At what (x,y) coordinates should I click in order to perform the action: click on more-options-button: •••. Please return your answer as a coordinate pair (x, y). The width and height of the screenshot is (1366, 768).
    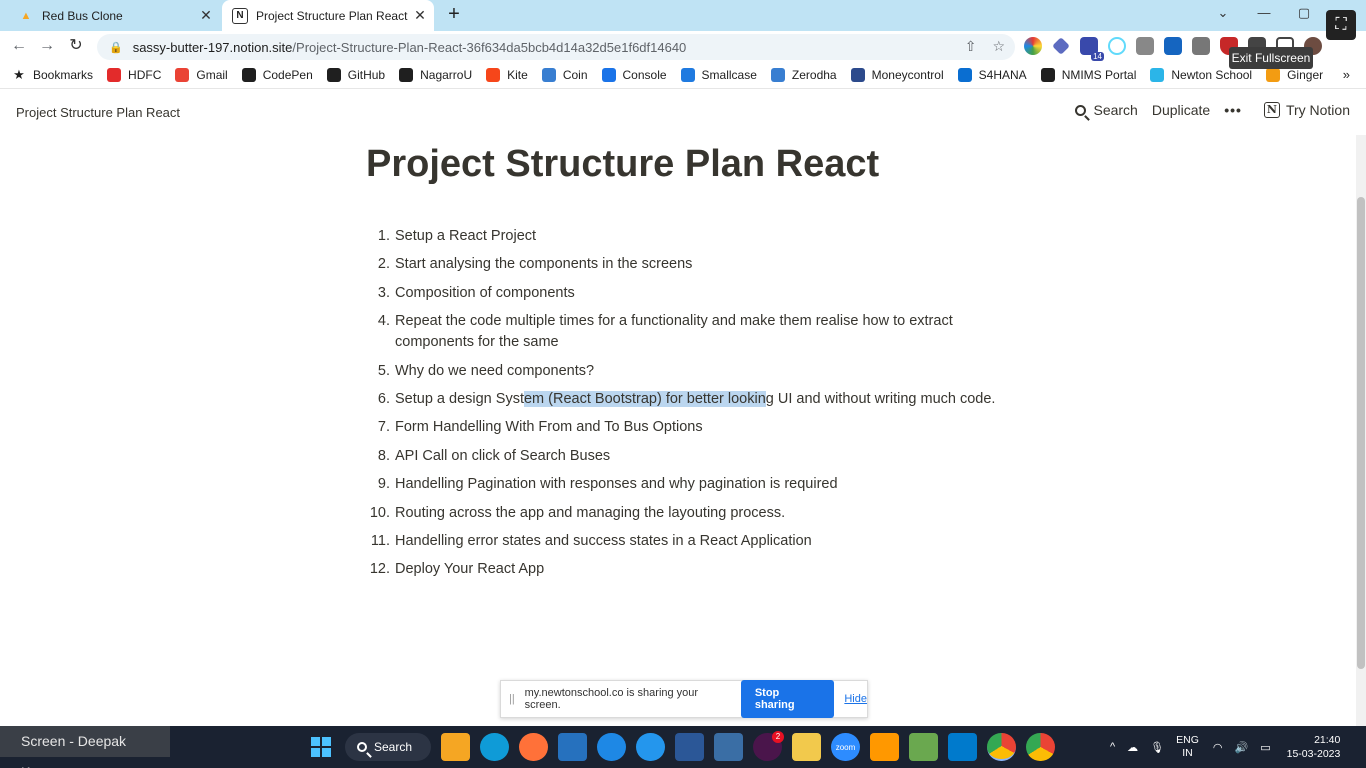
    Looking at the image, I should click on (1233, 110).